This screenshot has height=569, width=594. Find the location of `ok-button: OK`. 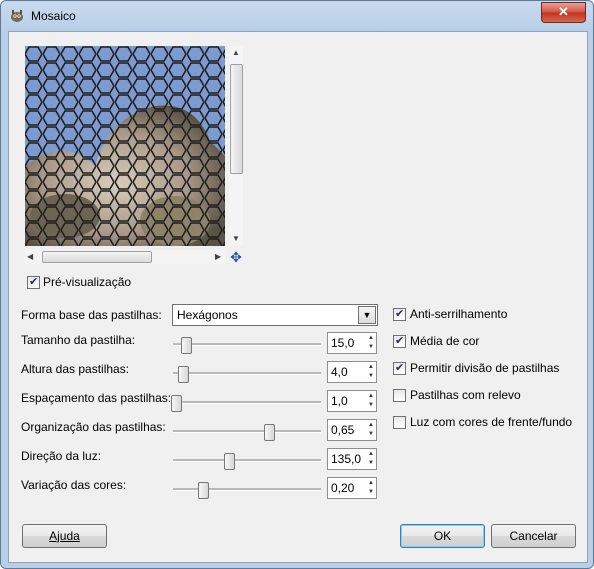

ok-button: OK is located at coordinates (442, 536).